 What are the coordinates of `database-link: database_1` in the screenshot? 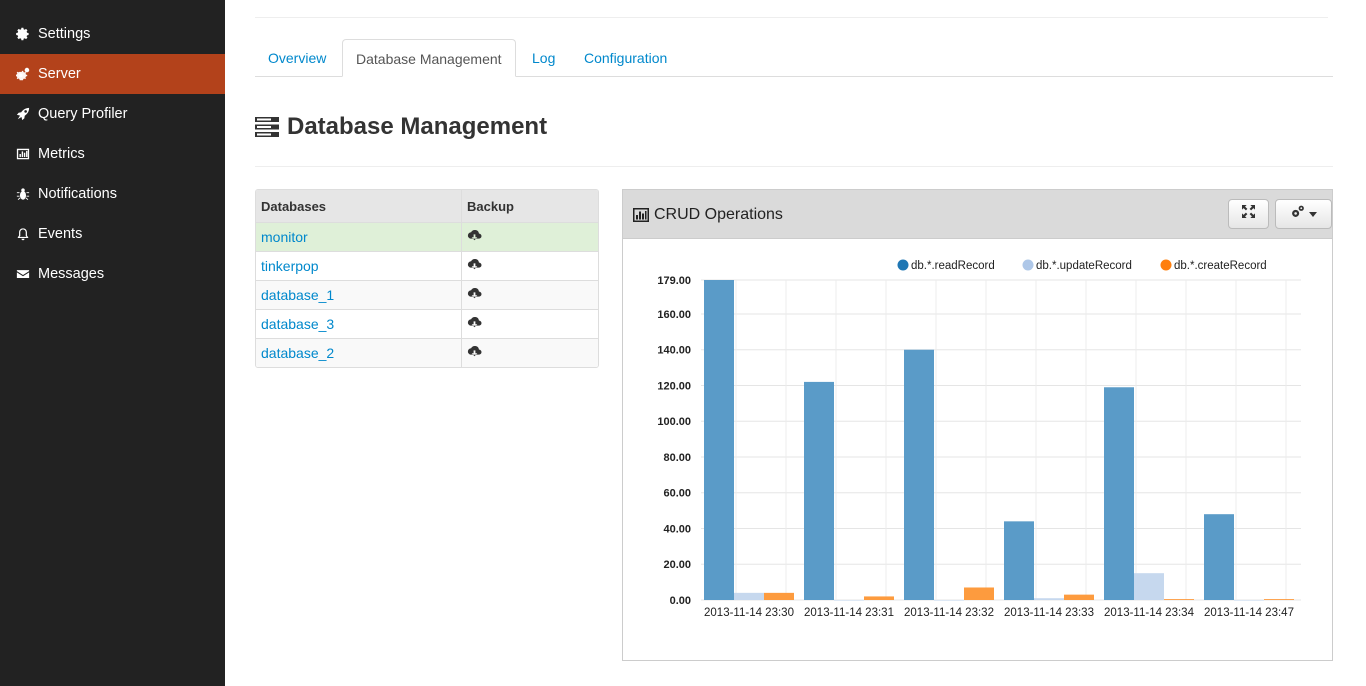 It's located at (297, 295).